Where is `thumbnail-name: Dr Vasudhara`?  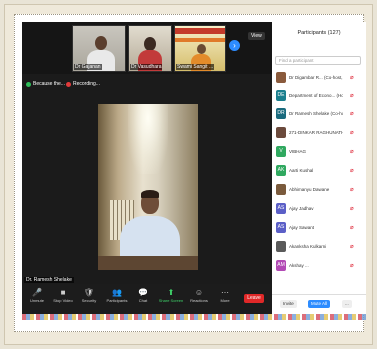 thumbnail-name: Dr Vasudhara is located at coordinates (146, 67).